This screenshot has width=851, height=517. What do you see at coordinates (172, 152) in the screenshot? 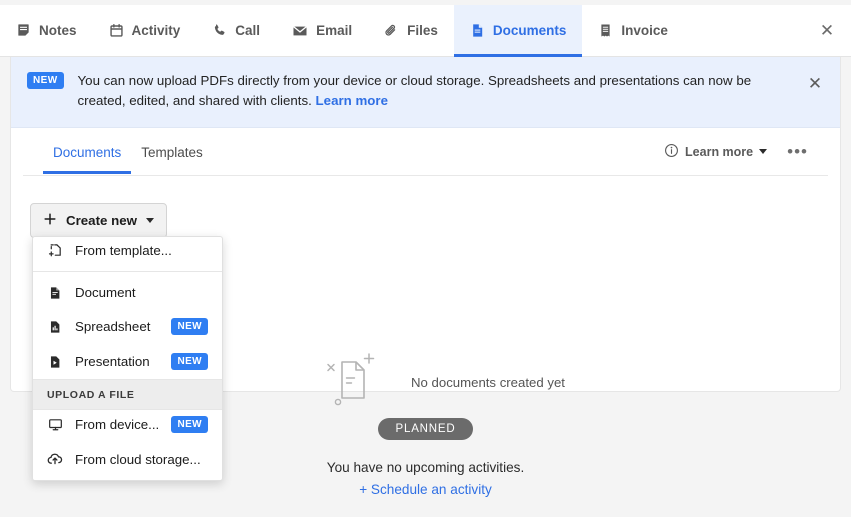
I see `subtab-templates: Templates` at bounding box center [172, 152].